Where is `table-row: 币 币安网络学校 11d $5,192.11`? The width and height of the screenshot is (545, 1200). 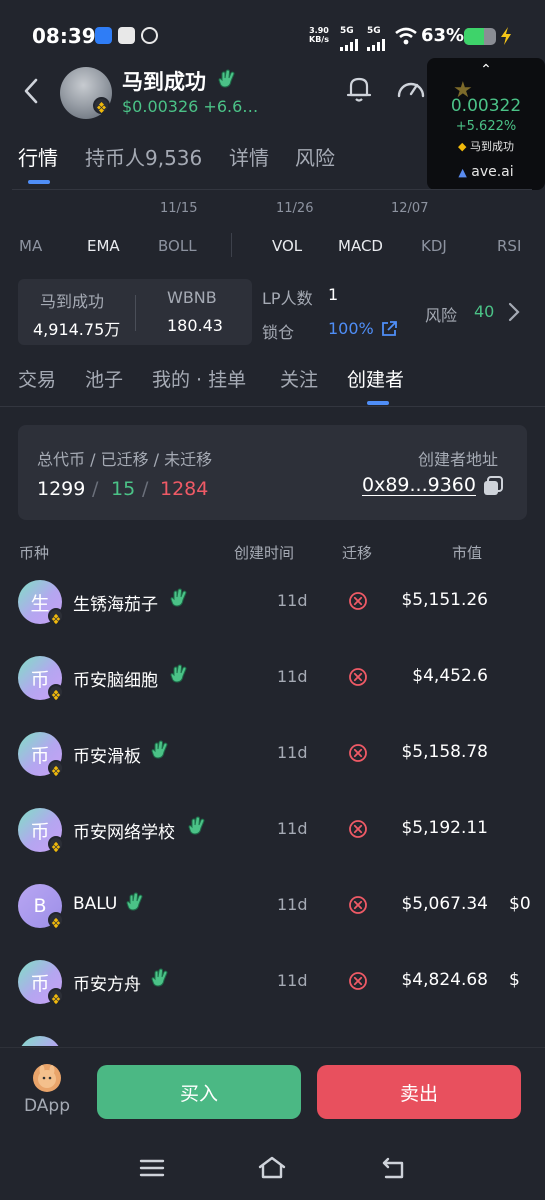
table-row: 币 币安网络学校 11d $5,192.11 is located at coordinates (272, 842).